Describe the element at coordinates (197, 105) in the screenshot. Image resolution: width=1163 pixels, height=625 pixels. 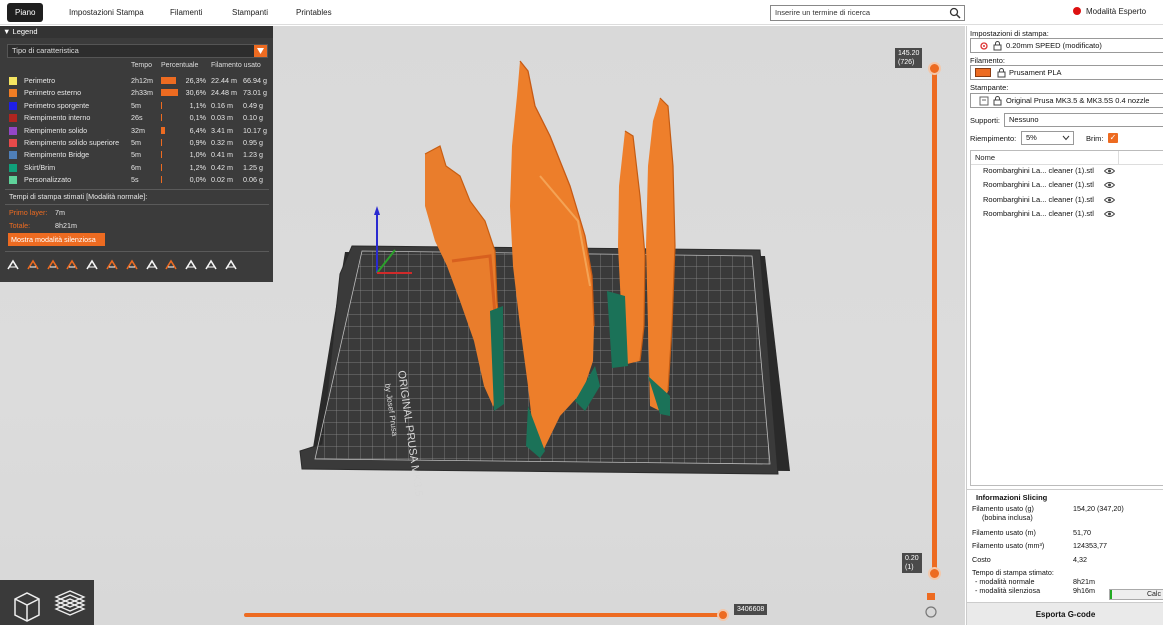
I see `legend-percent: 1,1%` at that location.